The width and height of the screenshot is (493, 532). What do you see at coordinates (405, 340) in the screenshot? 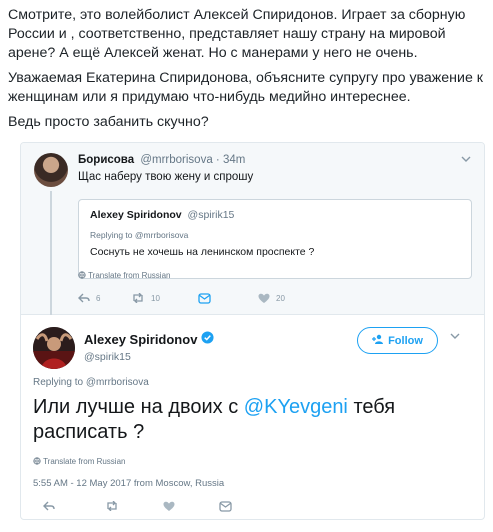
I see `follow-label: Follow` at bounding box center [405, 340].